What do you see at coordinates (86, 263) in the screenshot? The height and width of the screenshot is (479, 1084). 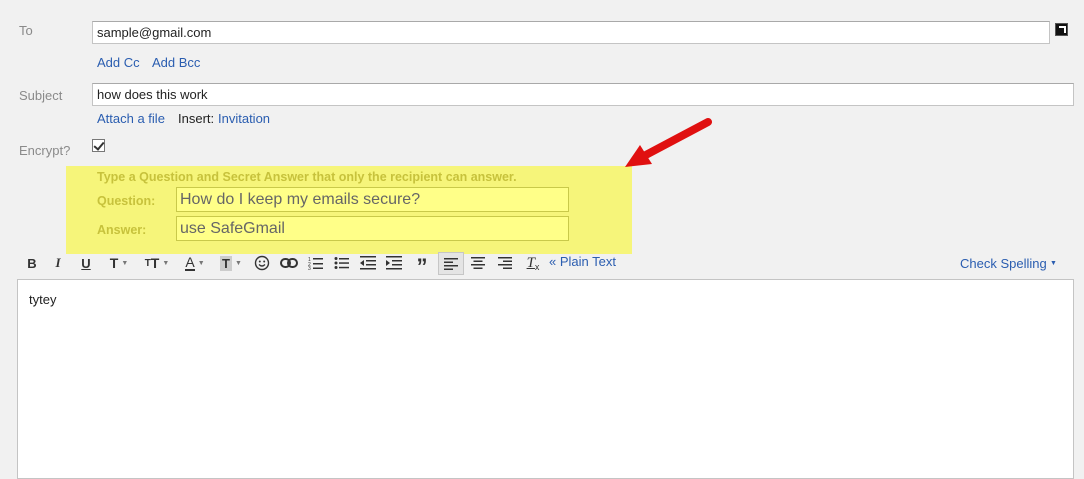 I see `underline-button: U` at bounding box center [86, 263].